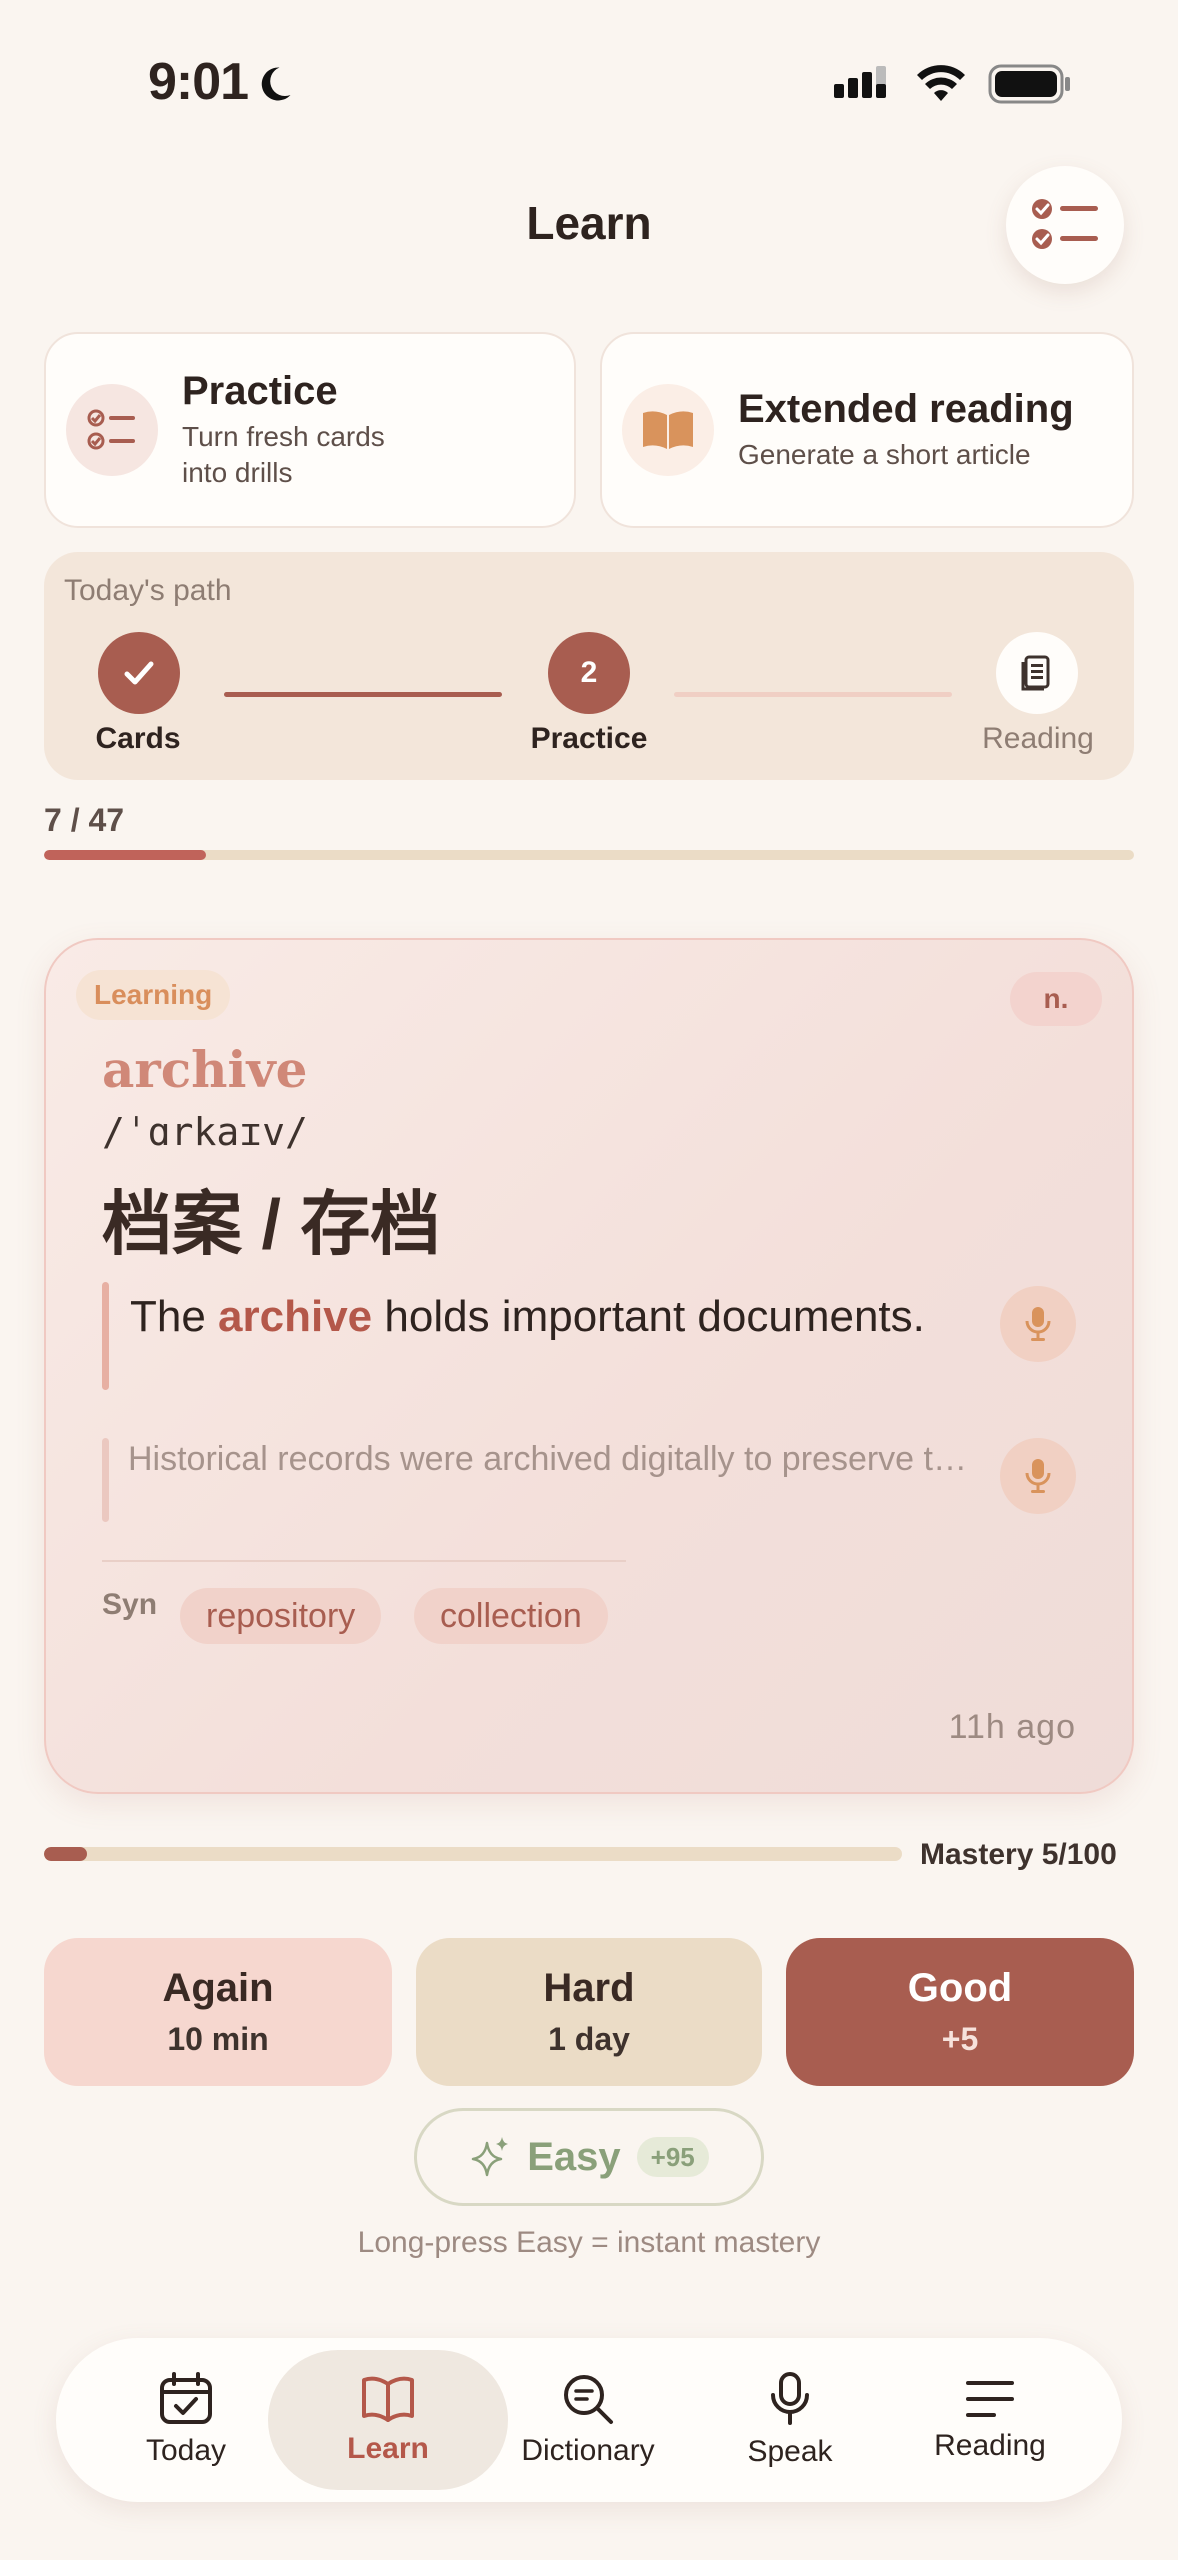 This screenshot has width=1178, height=2560. I want to click on step-label-practice: Practice, so click(589, 738).